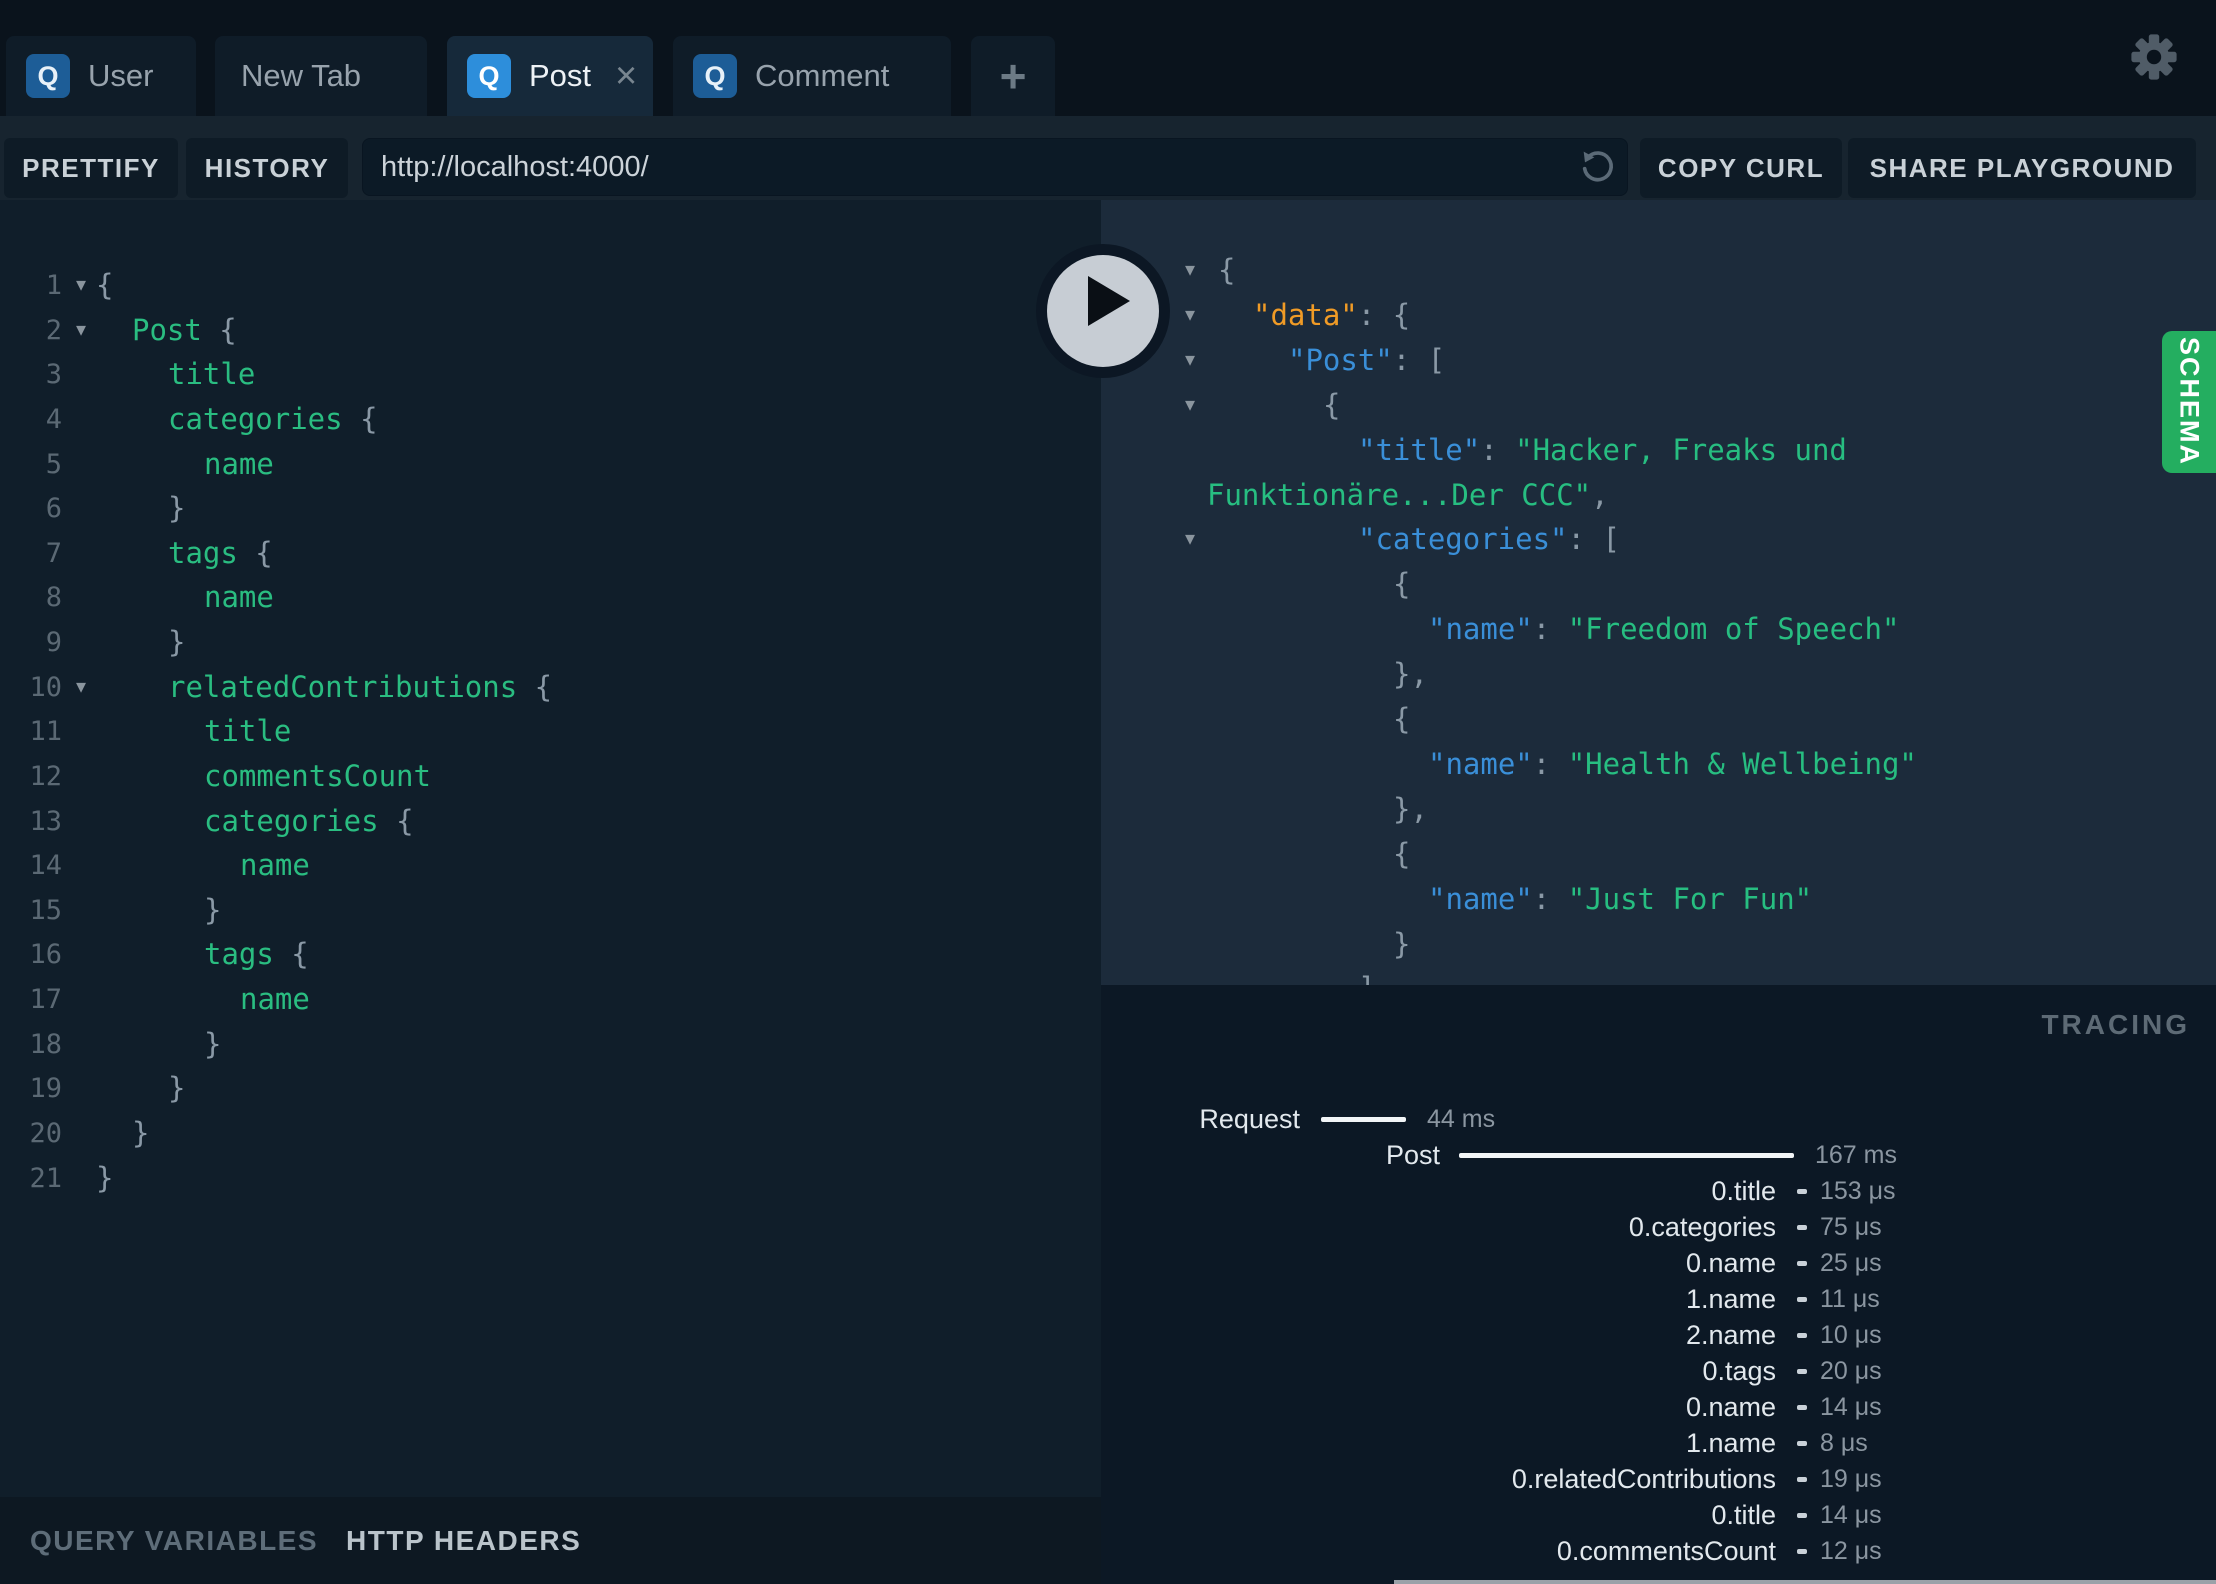 The width and height of the screenshot is (2216, 1584). I want to click on response-code: "data": {, so click(1331, 315).